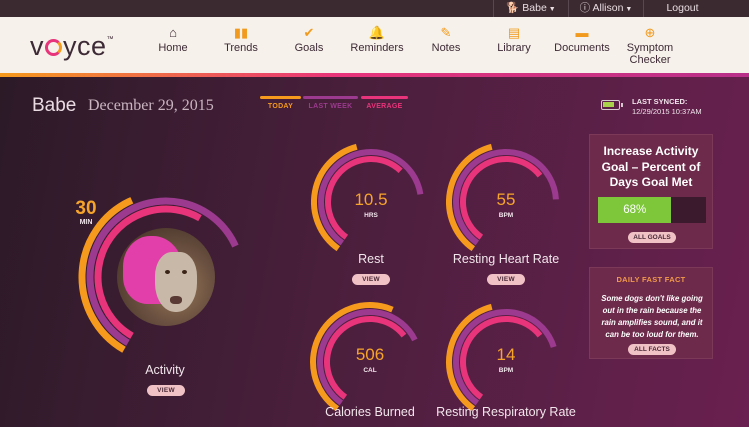 The image size is (749, 427). I want to click on nav-documents: ▬ Documents, so click(582, 39).